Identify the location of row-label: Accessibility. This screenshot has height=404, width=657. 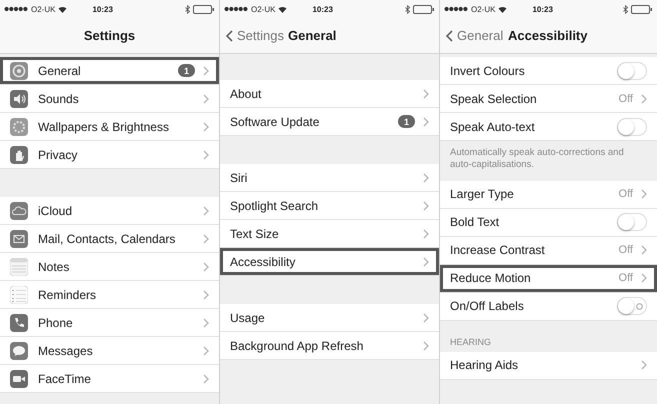
(263, 261).